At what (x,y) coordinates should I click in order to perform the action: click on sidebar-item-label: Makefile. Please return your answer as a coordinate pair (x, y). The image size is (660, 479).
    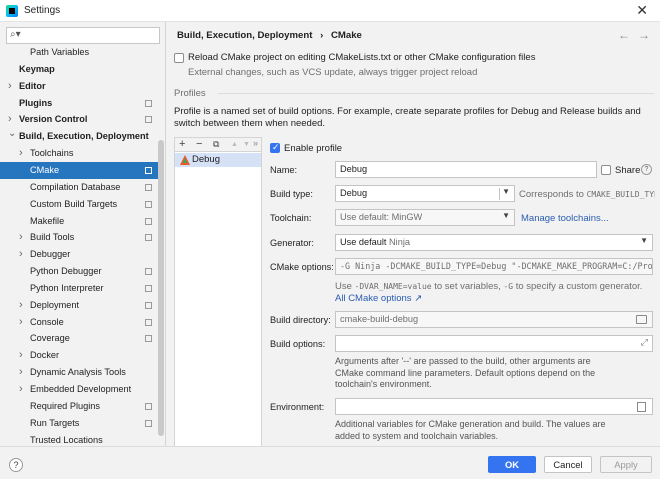
    Looking at the image, I should click on (47, 220).